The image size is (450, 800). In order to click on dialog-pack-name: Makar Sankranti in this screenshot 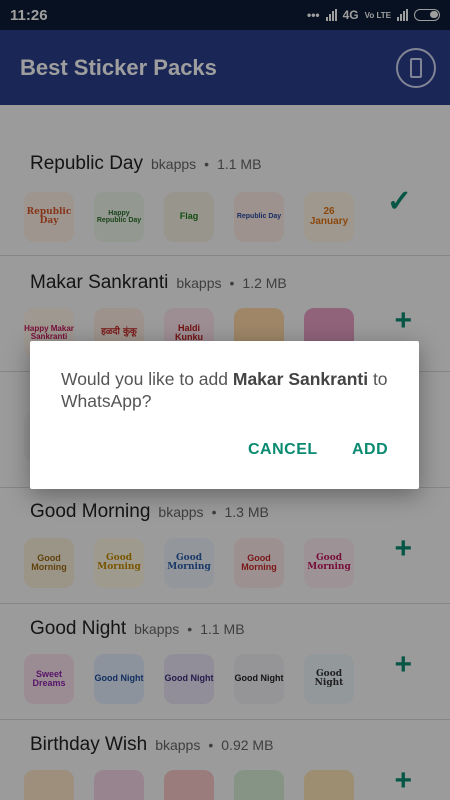, I will do `click(300, 379)`.